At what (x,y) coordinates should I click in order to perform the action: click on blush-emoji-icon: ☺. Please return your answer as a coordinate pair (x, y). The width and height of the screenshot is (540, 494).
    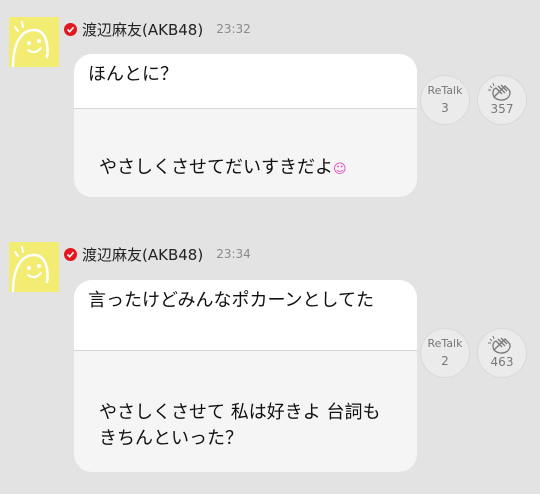
    Looking at the image, I should click on (340, 169).